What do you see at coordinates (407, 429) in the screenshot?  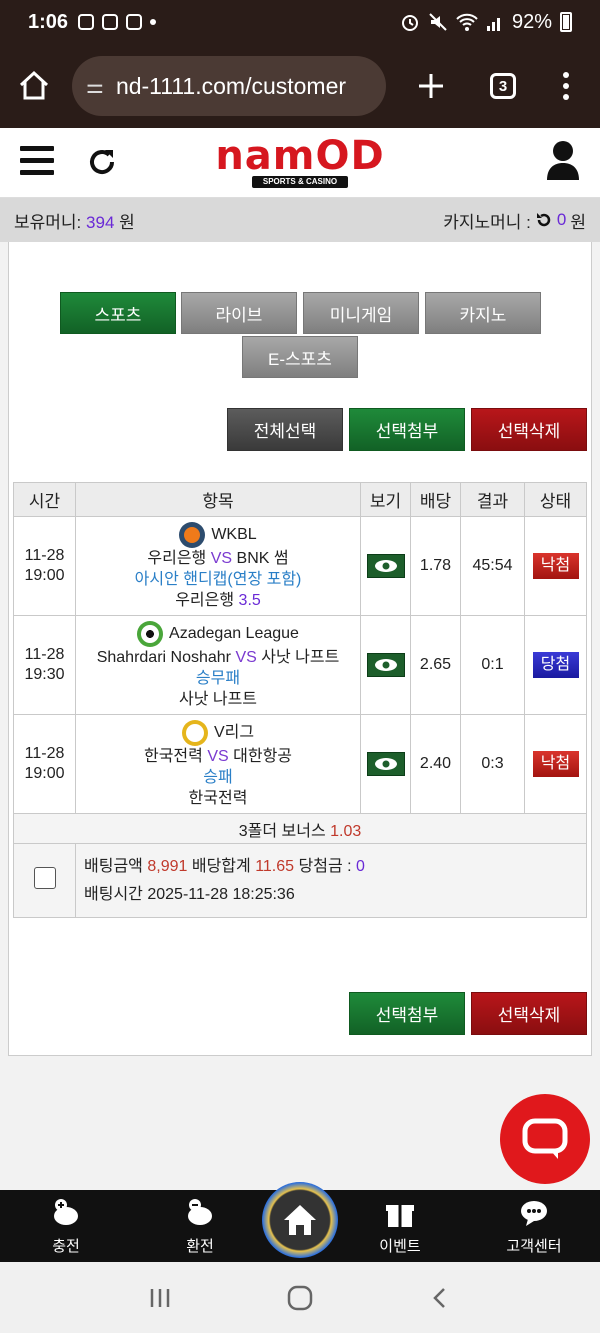 I see `attach-selected-button: 선택첨부` at bounding box center [407, 429].